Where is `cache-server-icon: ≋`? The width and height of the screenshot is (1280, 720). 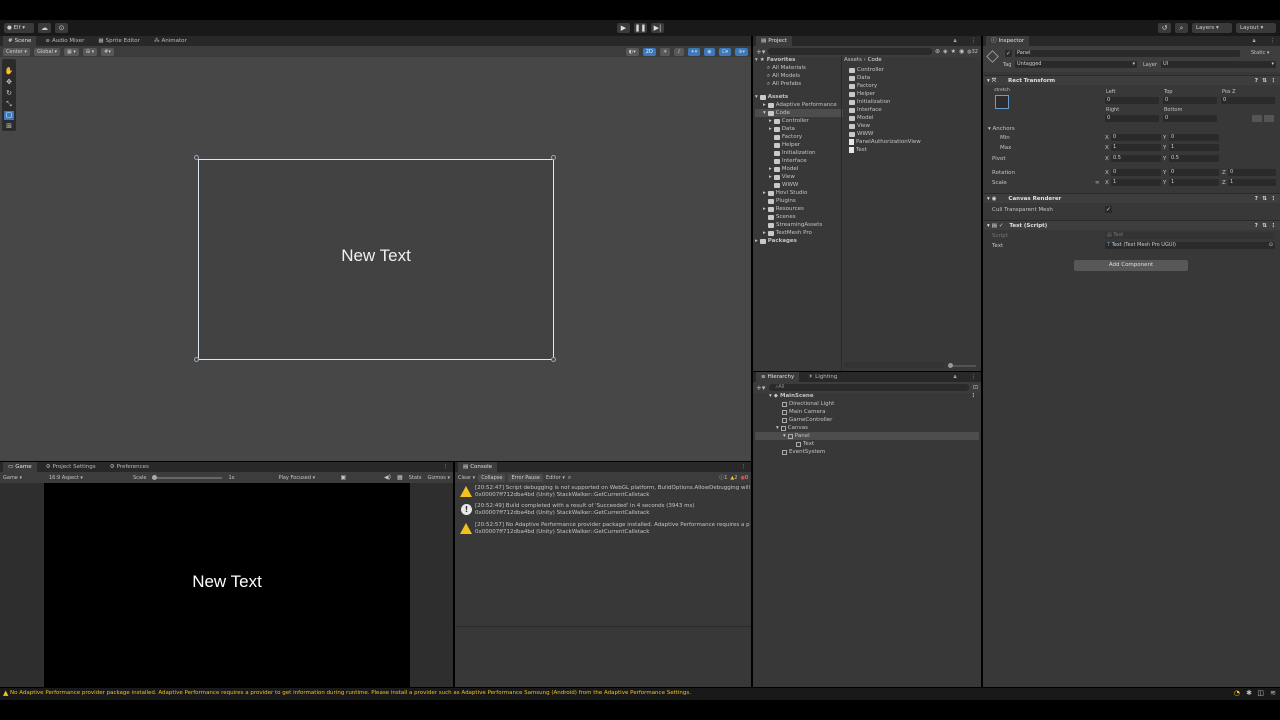 cache-server-icon: ≋ is located at coordinates (1273, 693).